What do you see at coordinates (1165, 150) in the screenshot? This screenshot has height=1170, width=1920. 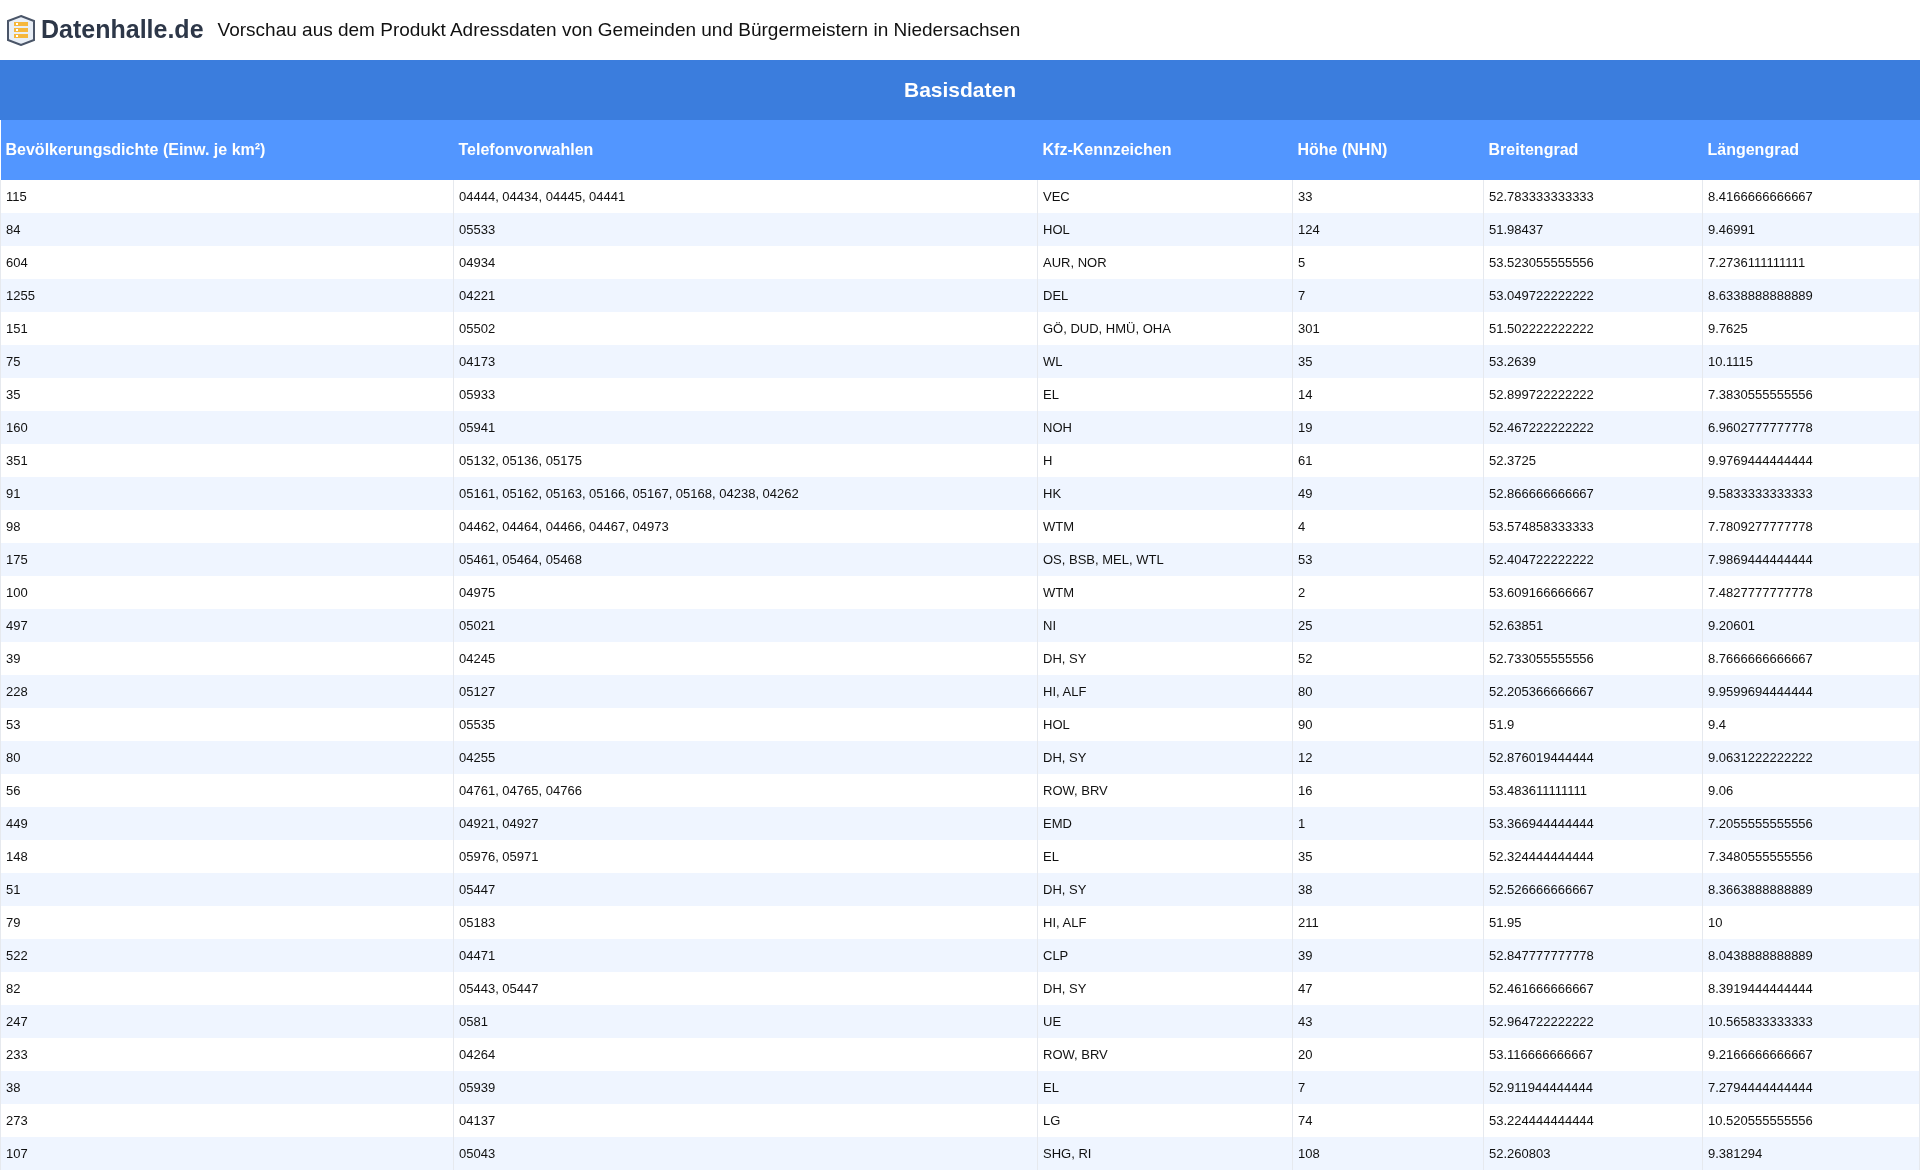 I see `column-header: Kfz-Kennzeichen` at bounding box center [1165, 150].